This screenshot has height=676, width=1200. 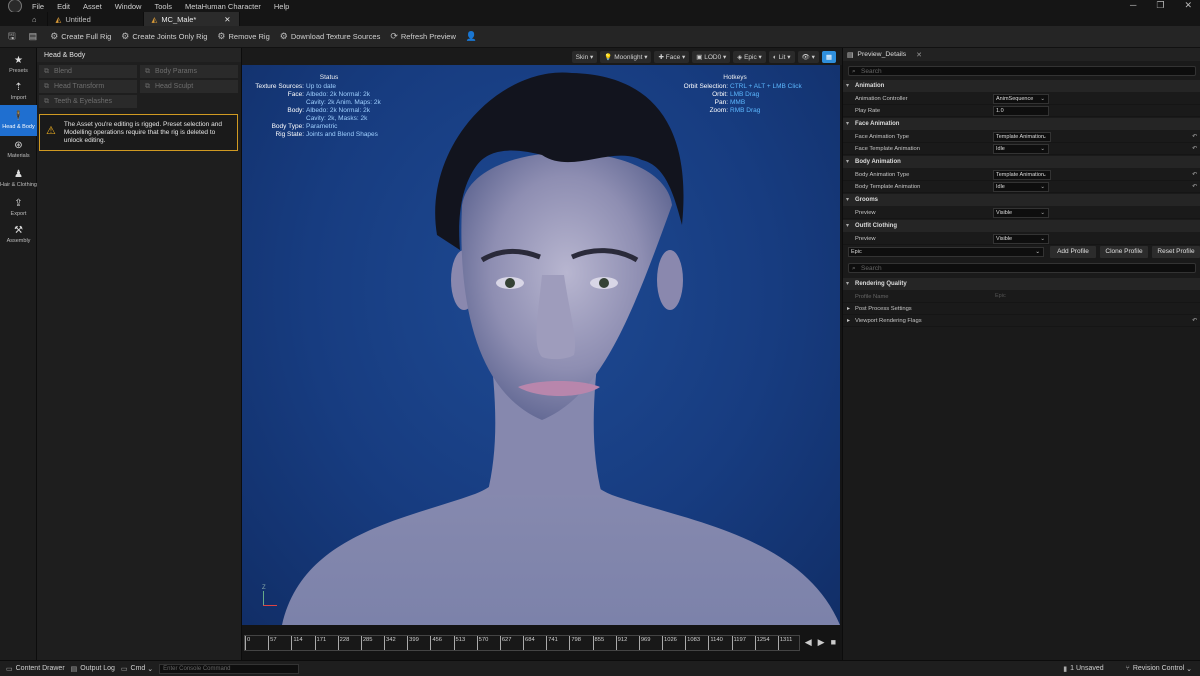 I want to click on menu-tools: Tools, so click(x=163, y=6).